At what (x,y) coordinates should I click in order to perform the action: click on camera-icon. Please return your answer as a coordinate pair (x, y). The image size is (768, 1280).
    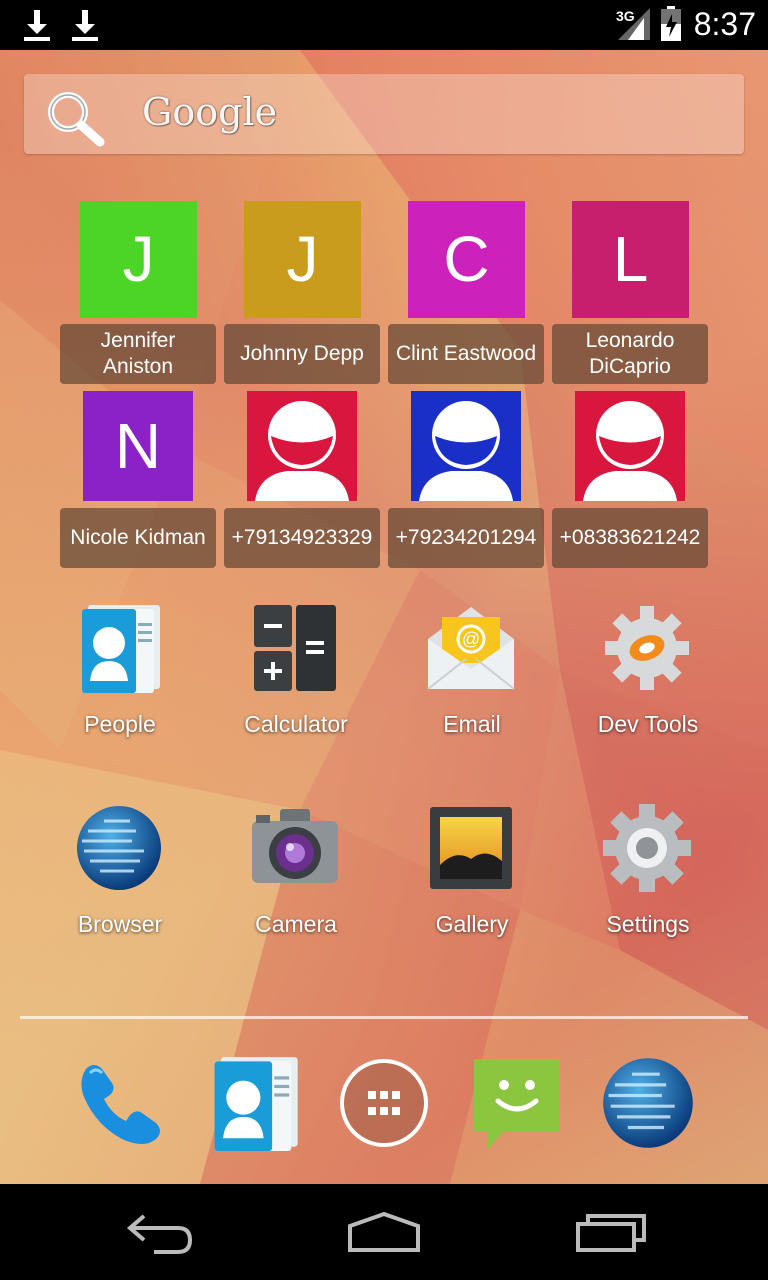
    Looking at the image, I should click on (295, 848).